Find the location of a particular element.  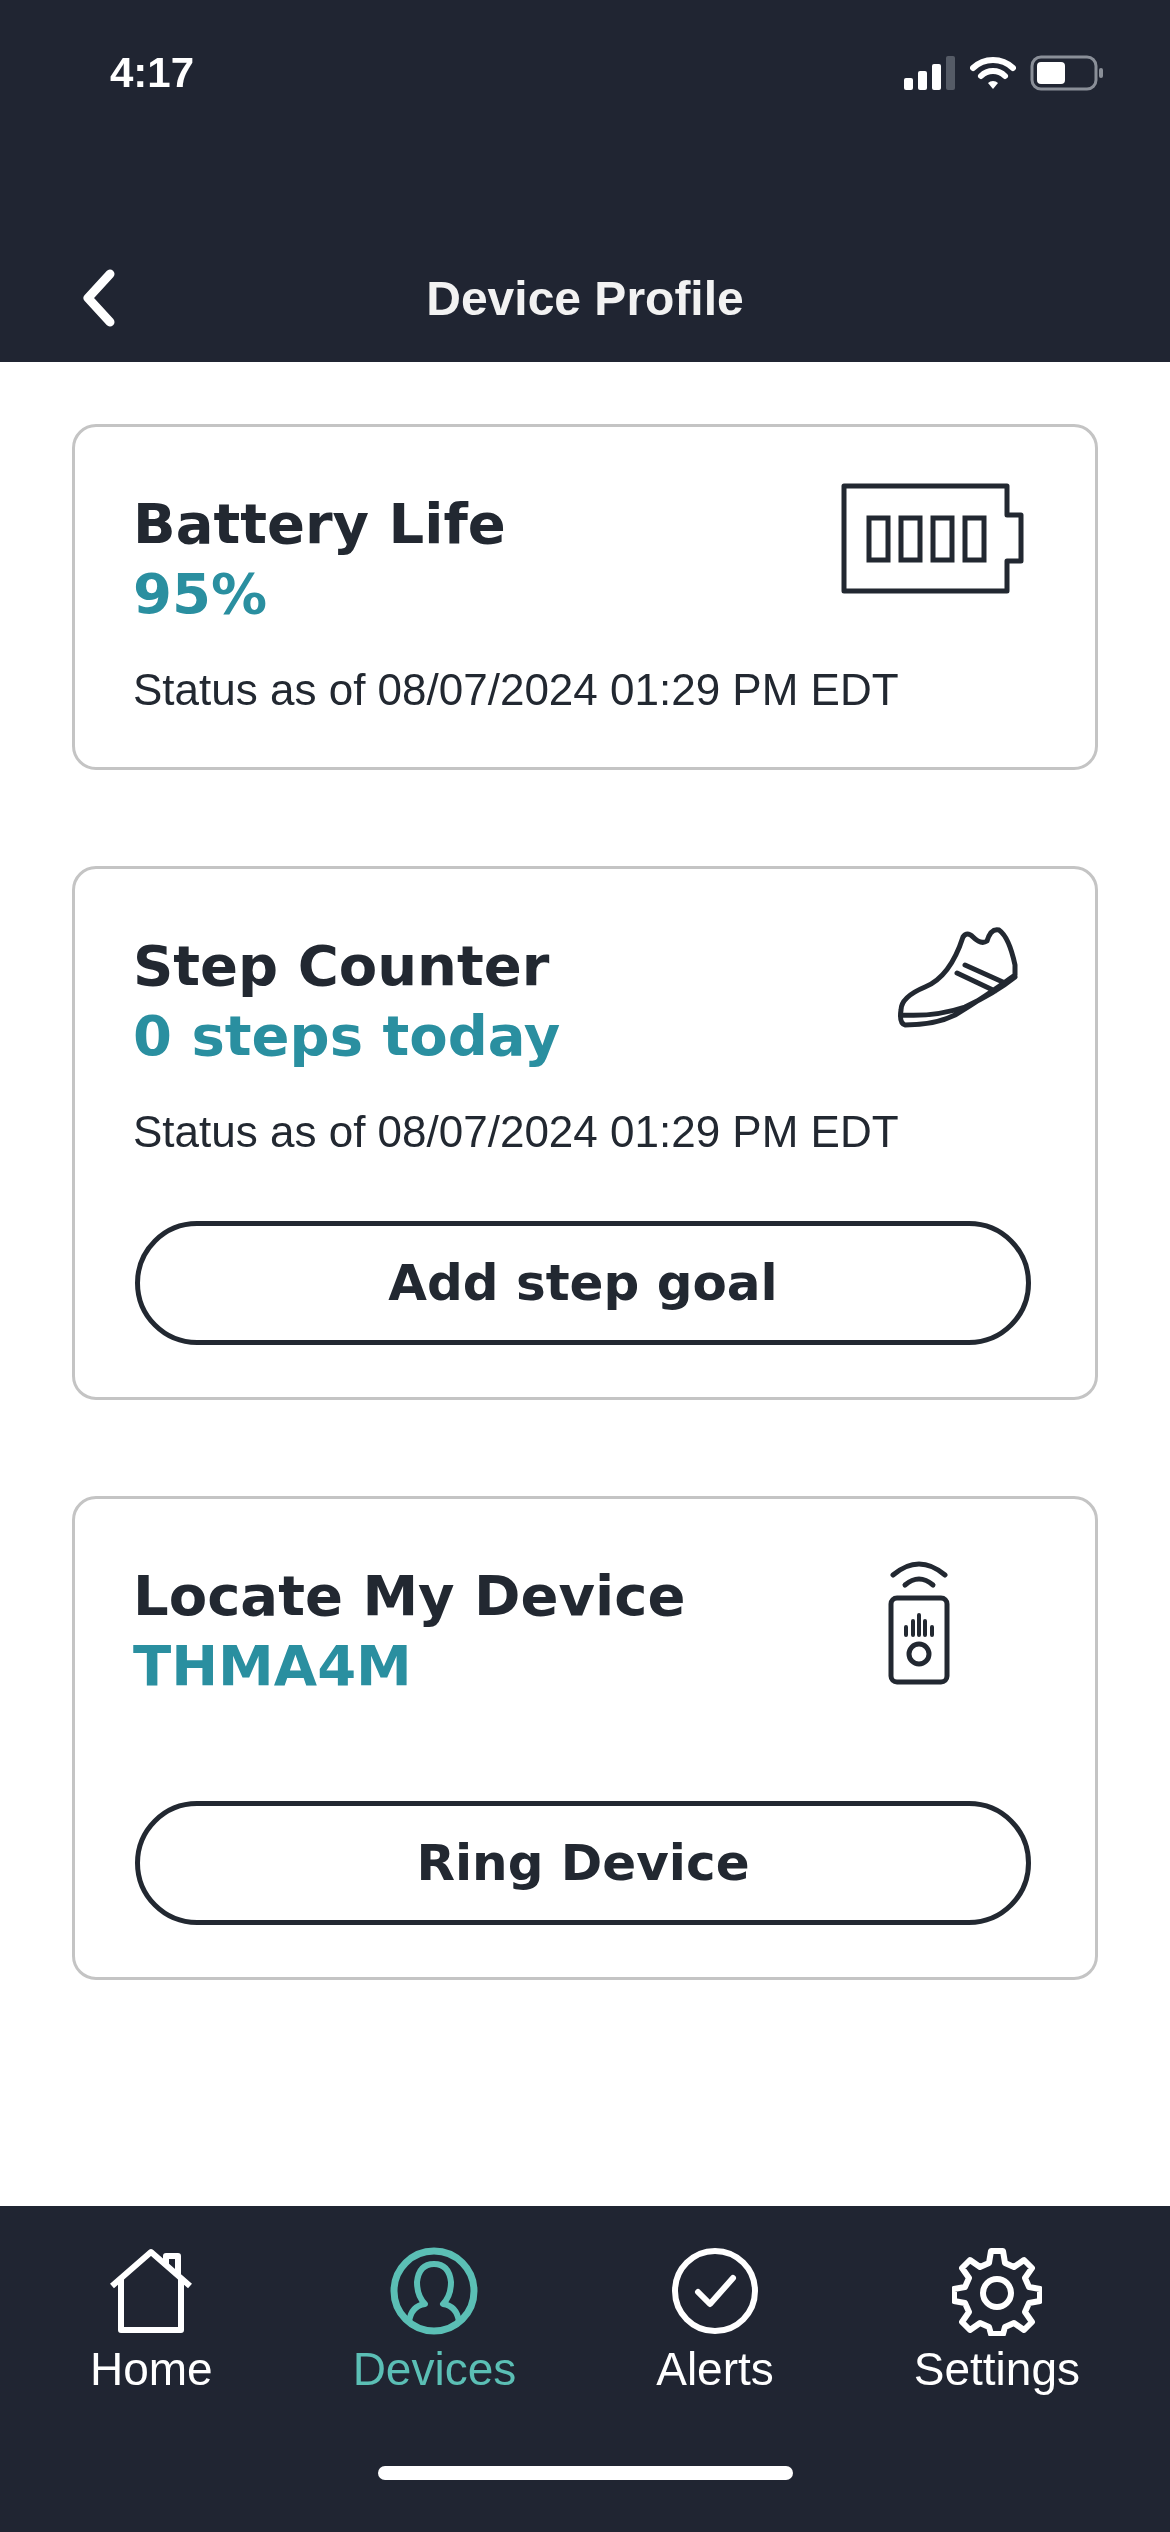

status-time: 4:17 is located at coordinates (152, 73).